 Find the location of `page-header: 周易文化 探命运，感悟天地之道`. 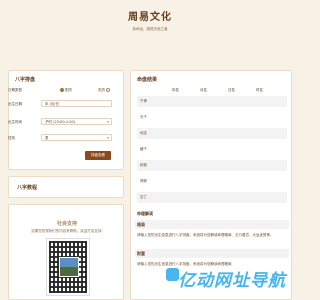

page-header: 周易文化 探命运，感悟天地之道 is located at coordinates (150, 20).